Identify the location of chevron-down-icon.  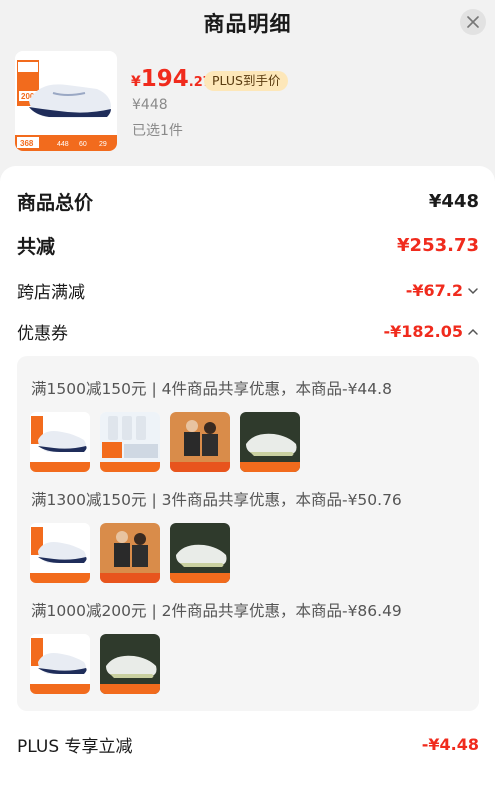
(473, 291).